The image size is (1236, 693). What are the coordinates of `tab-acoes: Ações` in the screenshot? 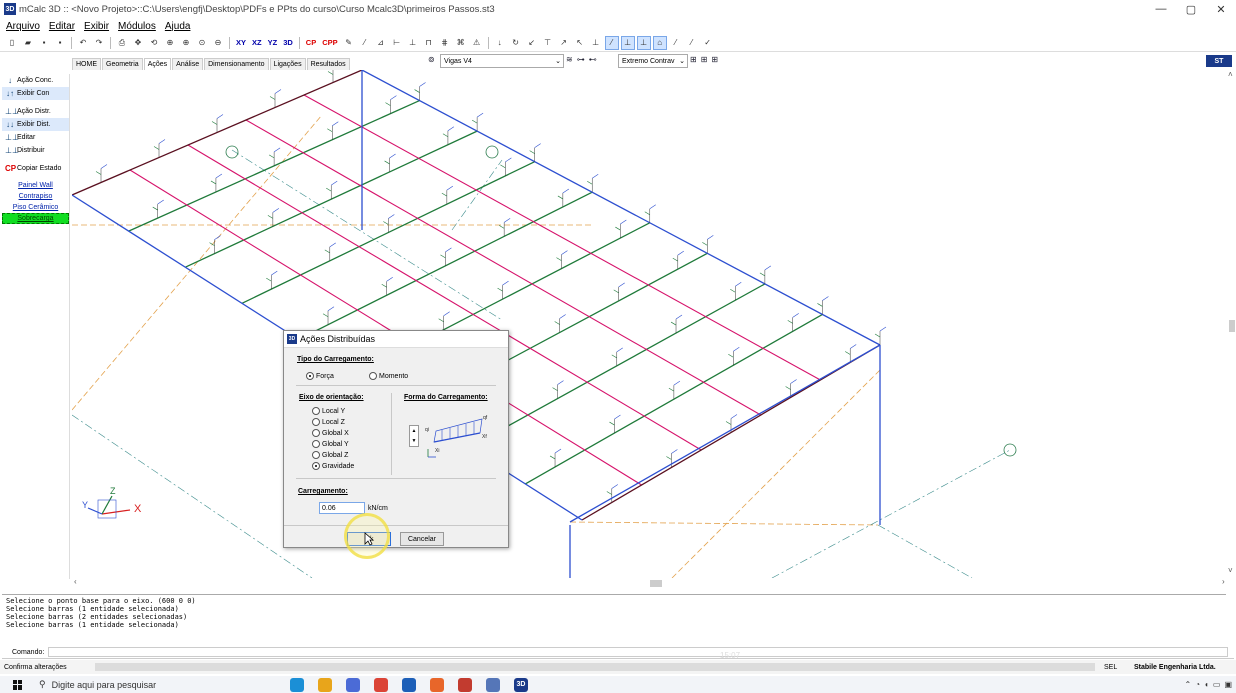 It's located at (157, 64).